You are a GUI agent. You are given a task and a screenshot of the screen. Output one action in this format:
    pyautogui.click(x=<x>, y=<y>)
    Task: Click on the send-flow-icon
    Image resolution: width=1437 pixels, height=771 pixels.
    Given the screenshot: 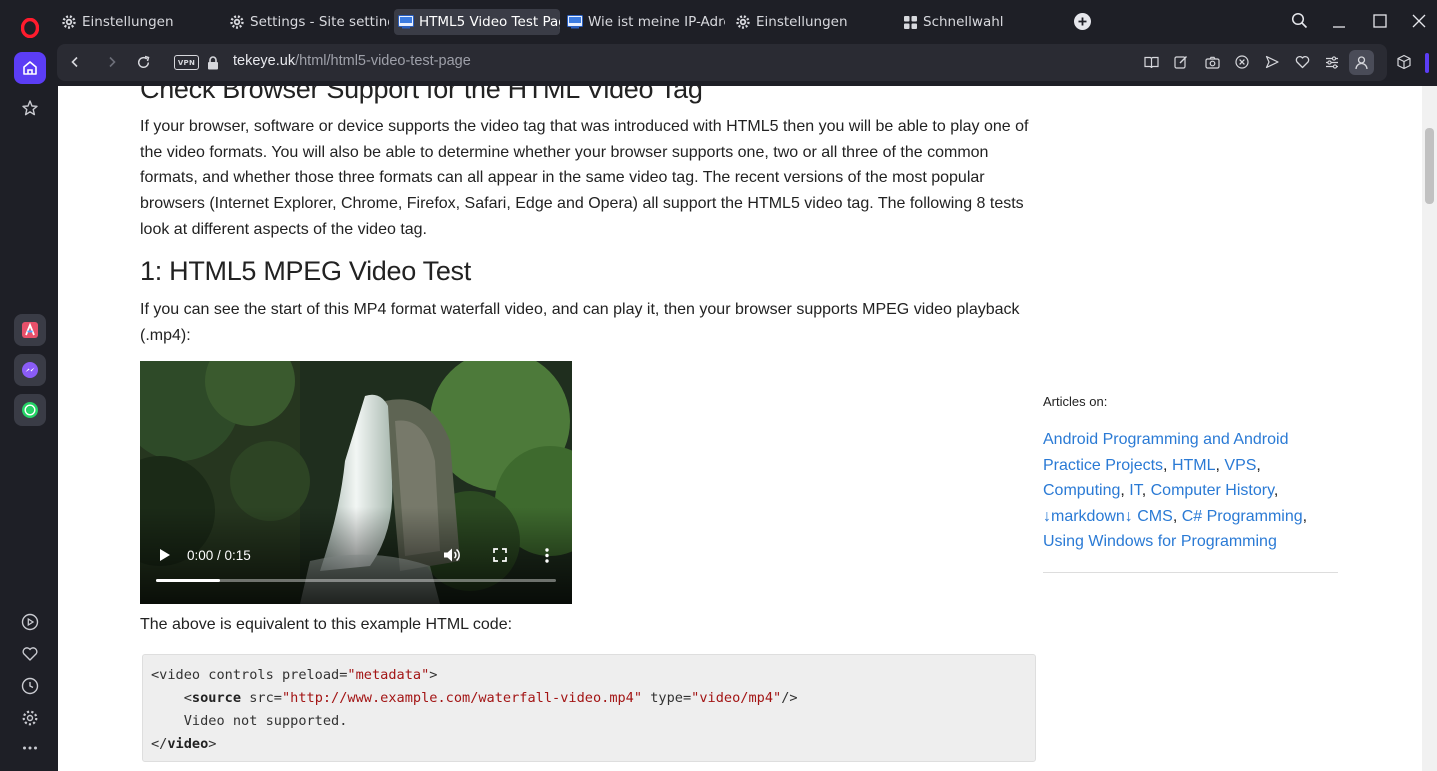 What is the action you would take?
    pyautogui.click(x=1272, y=62)
    